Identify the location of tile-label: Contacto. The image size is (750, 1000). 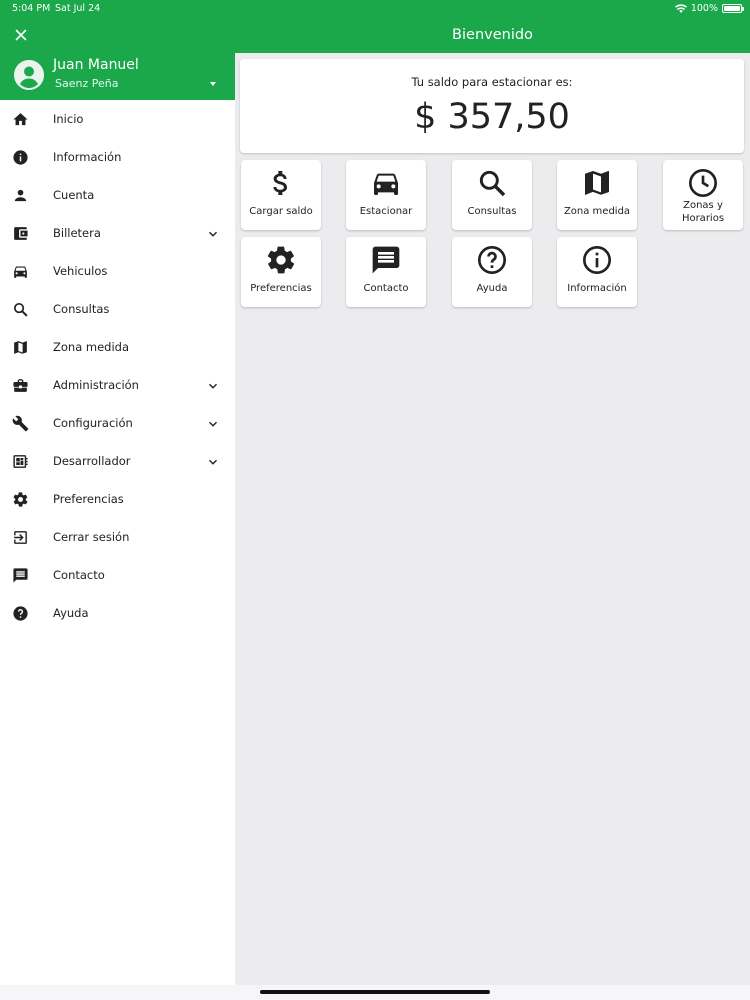
(386, 288).